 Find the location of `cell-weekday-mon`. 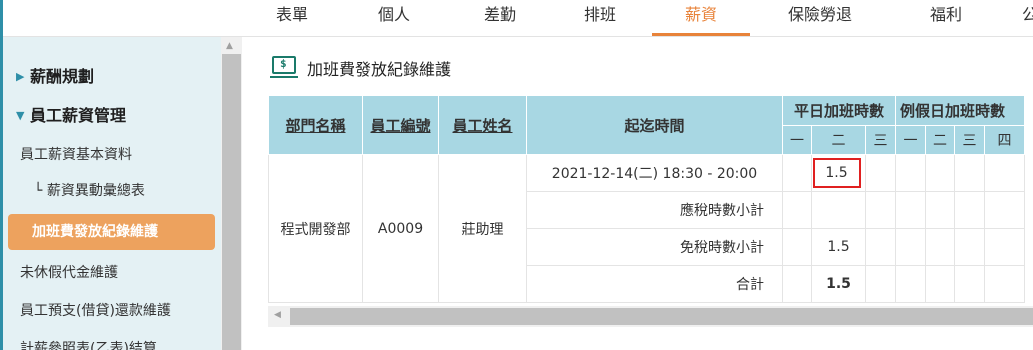

cell-weekday-mon is located at coordinates (797, 173).